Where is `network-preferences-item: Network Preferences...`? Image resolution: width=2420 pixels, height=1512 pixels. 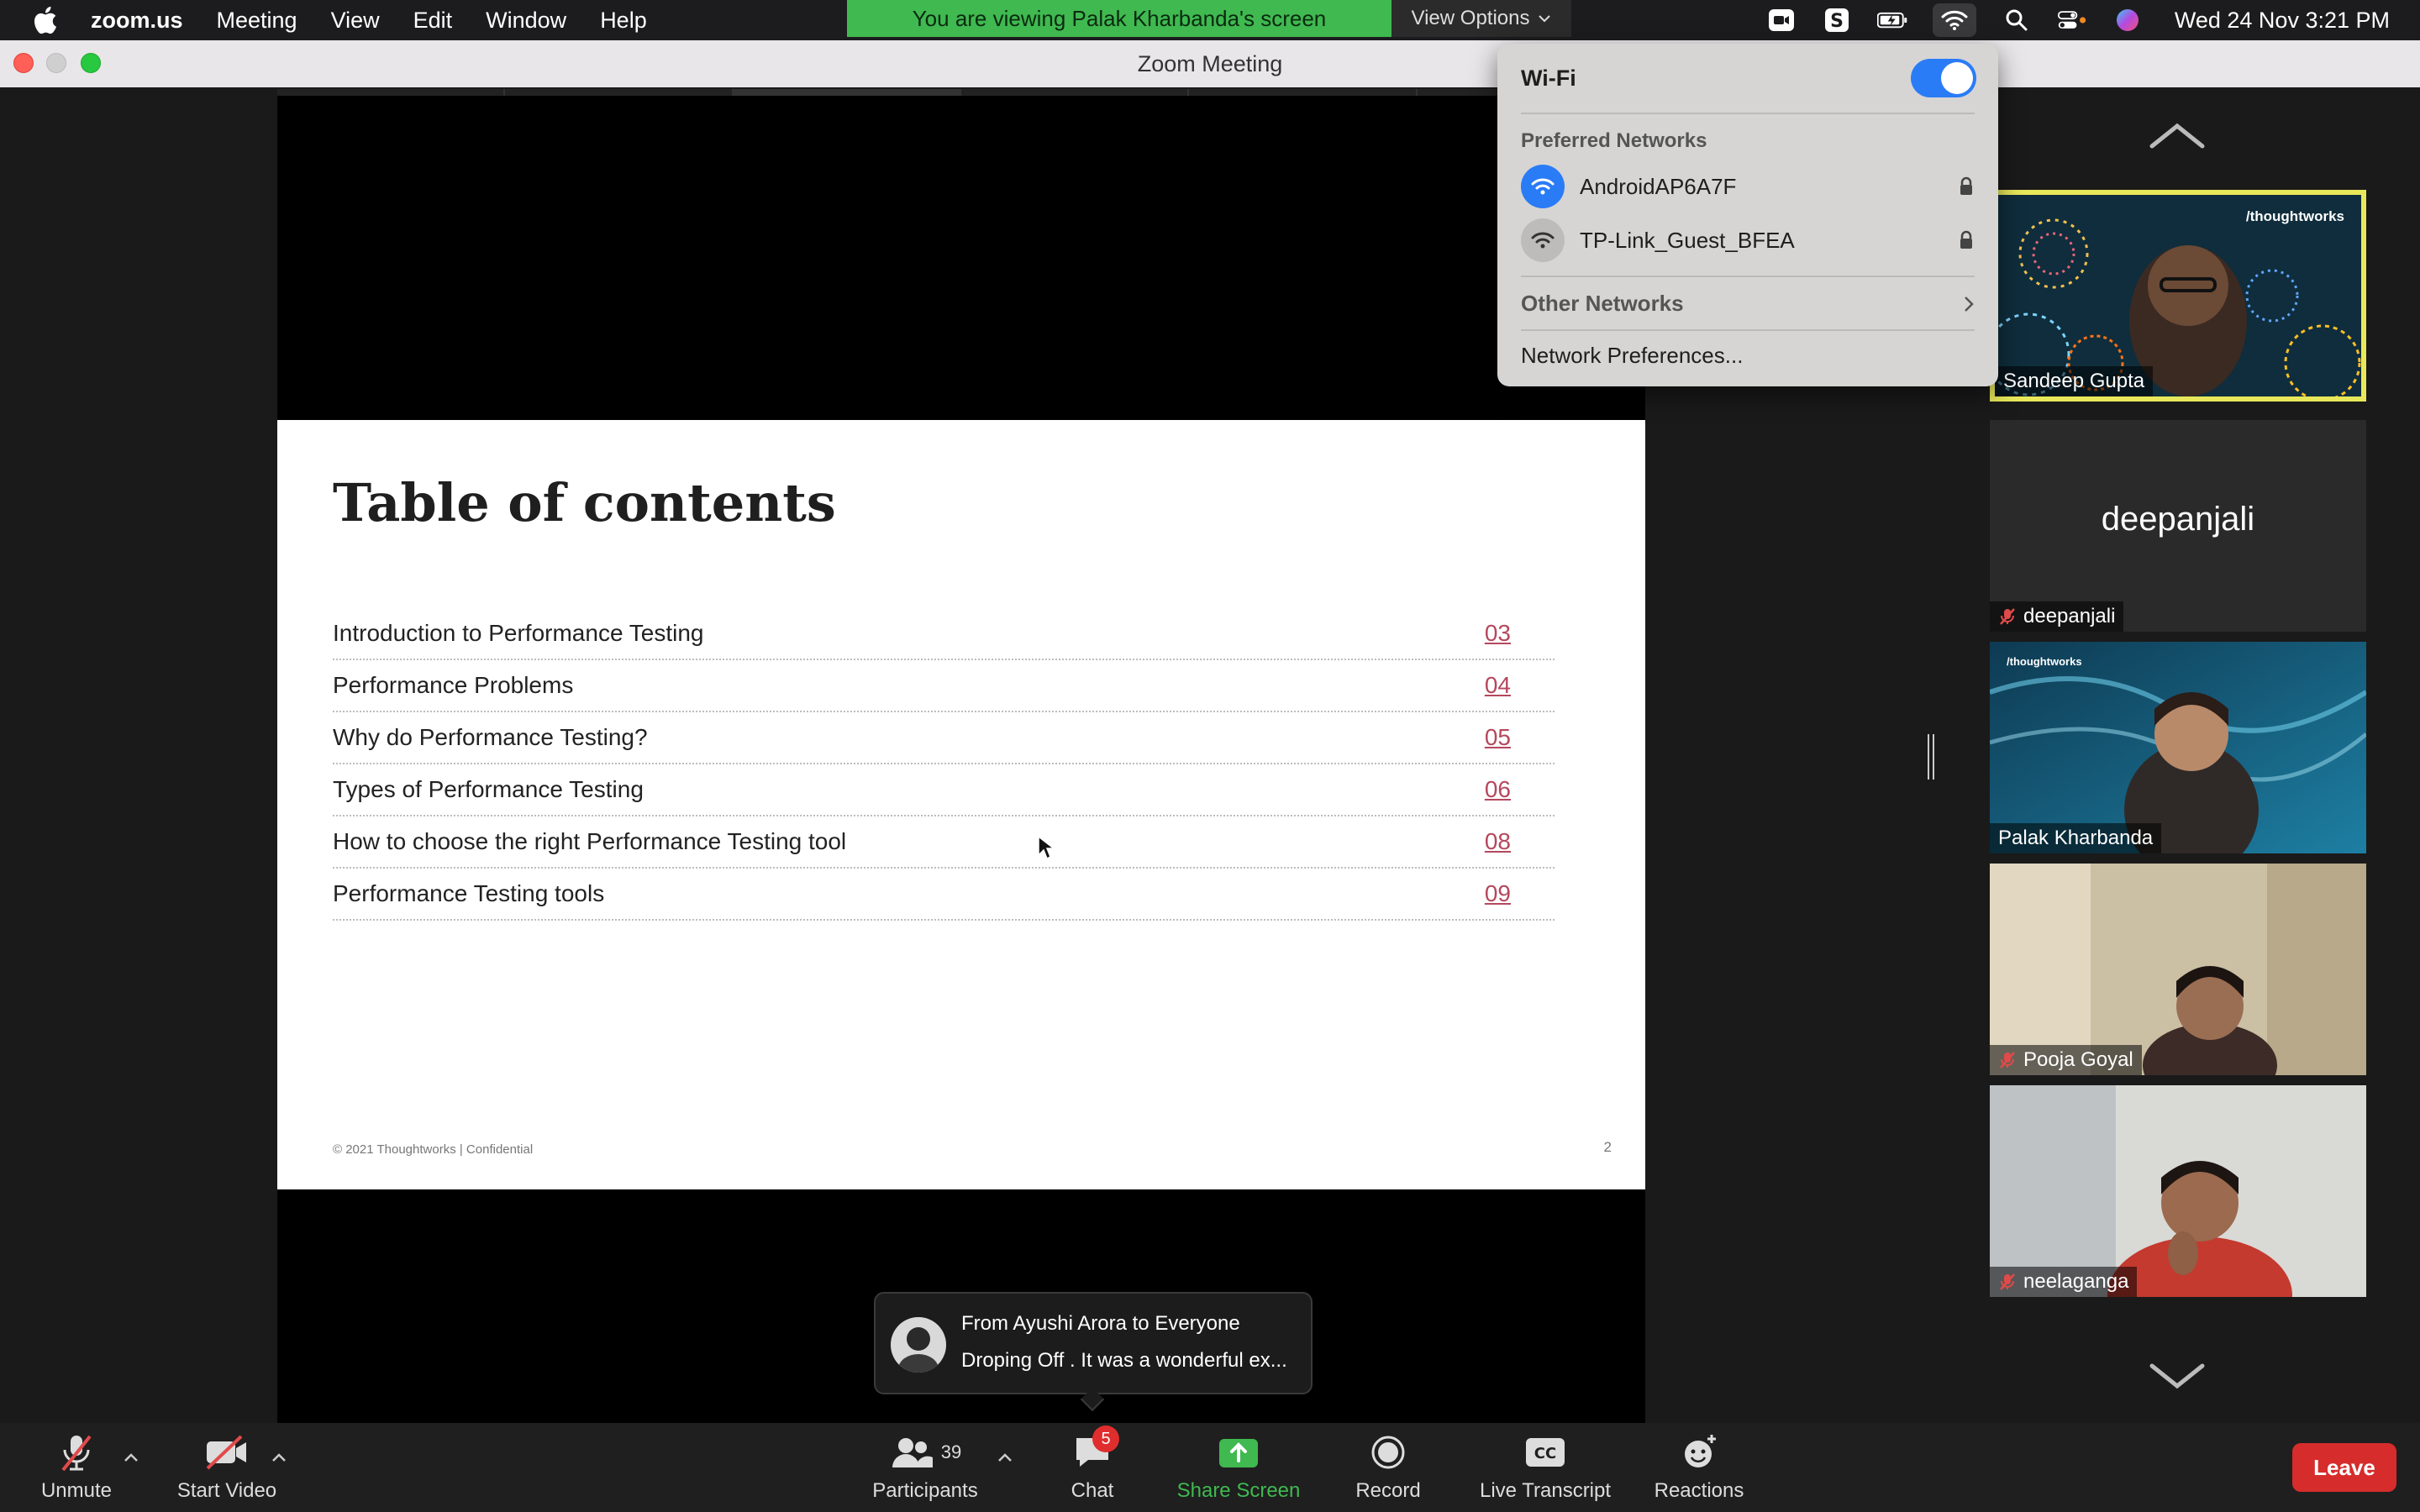
network-preferences-item: Network Preferences... is located at coordinates (1748, 356).